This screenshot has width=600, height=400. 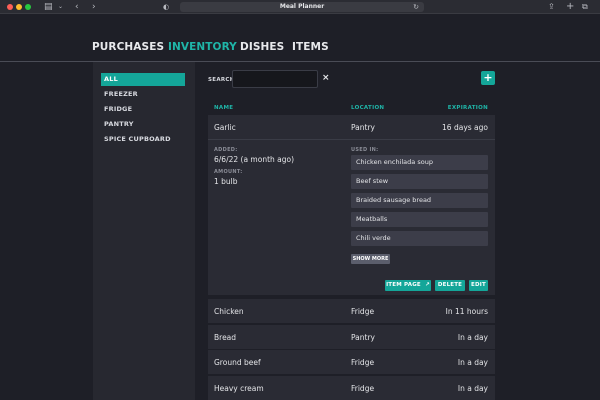 What do you see at coordinates (226, 150) in the screenshot?
I see `added-label: ADDED:` at bounding box center [226, 150].